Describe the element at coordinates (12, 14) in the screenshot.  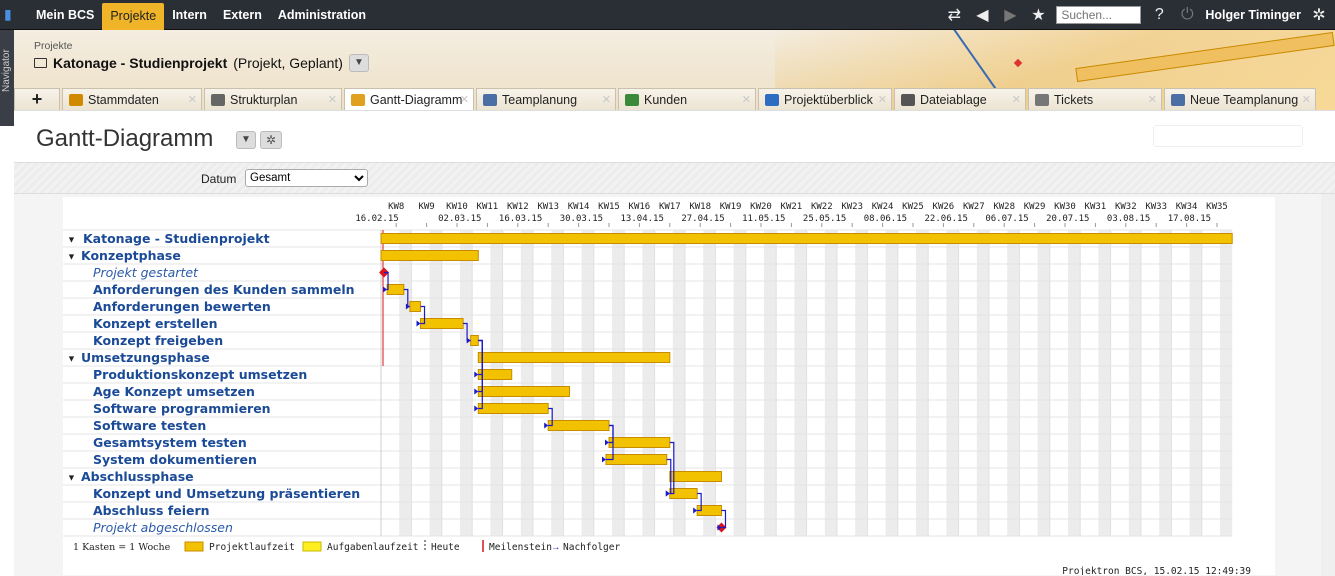
I see `app-logo-icon: ▮` at that location.